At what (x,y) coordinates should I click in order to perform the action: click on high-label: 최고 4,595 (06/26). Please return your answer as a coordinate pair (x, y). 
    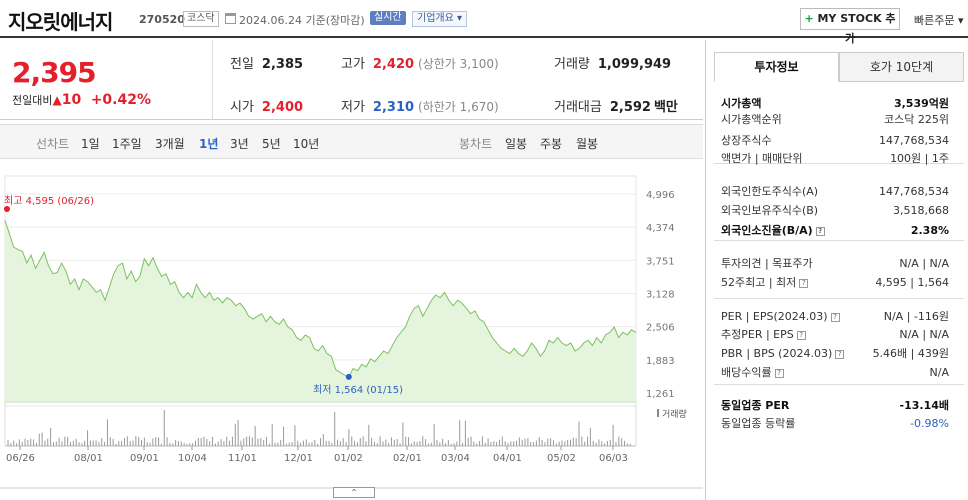
    Looking at the image, I should click on (49, 201).